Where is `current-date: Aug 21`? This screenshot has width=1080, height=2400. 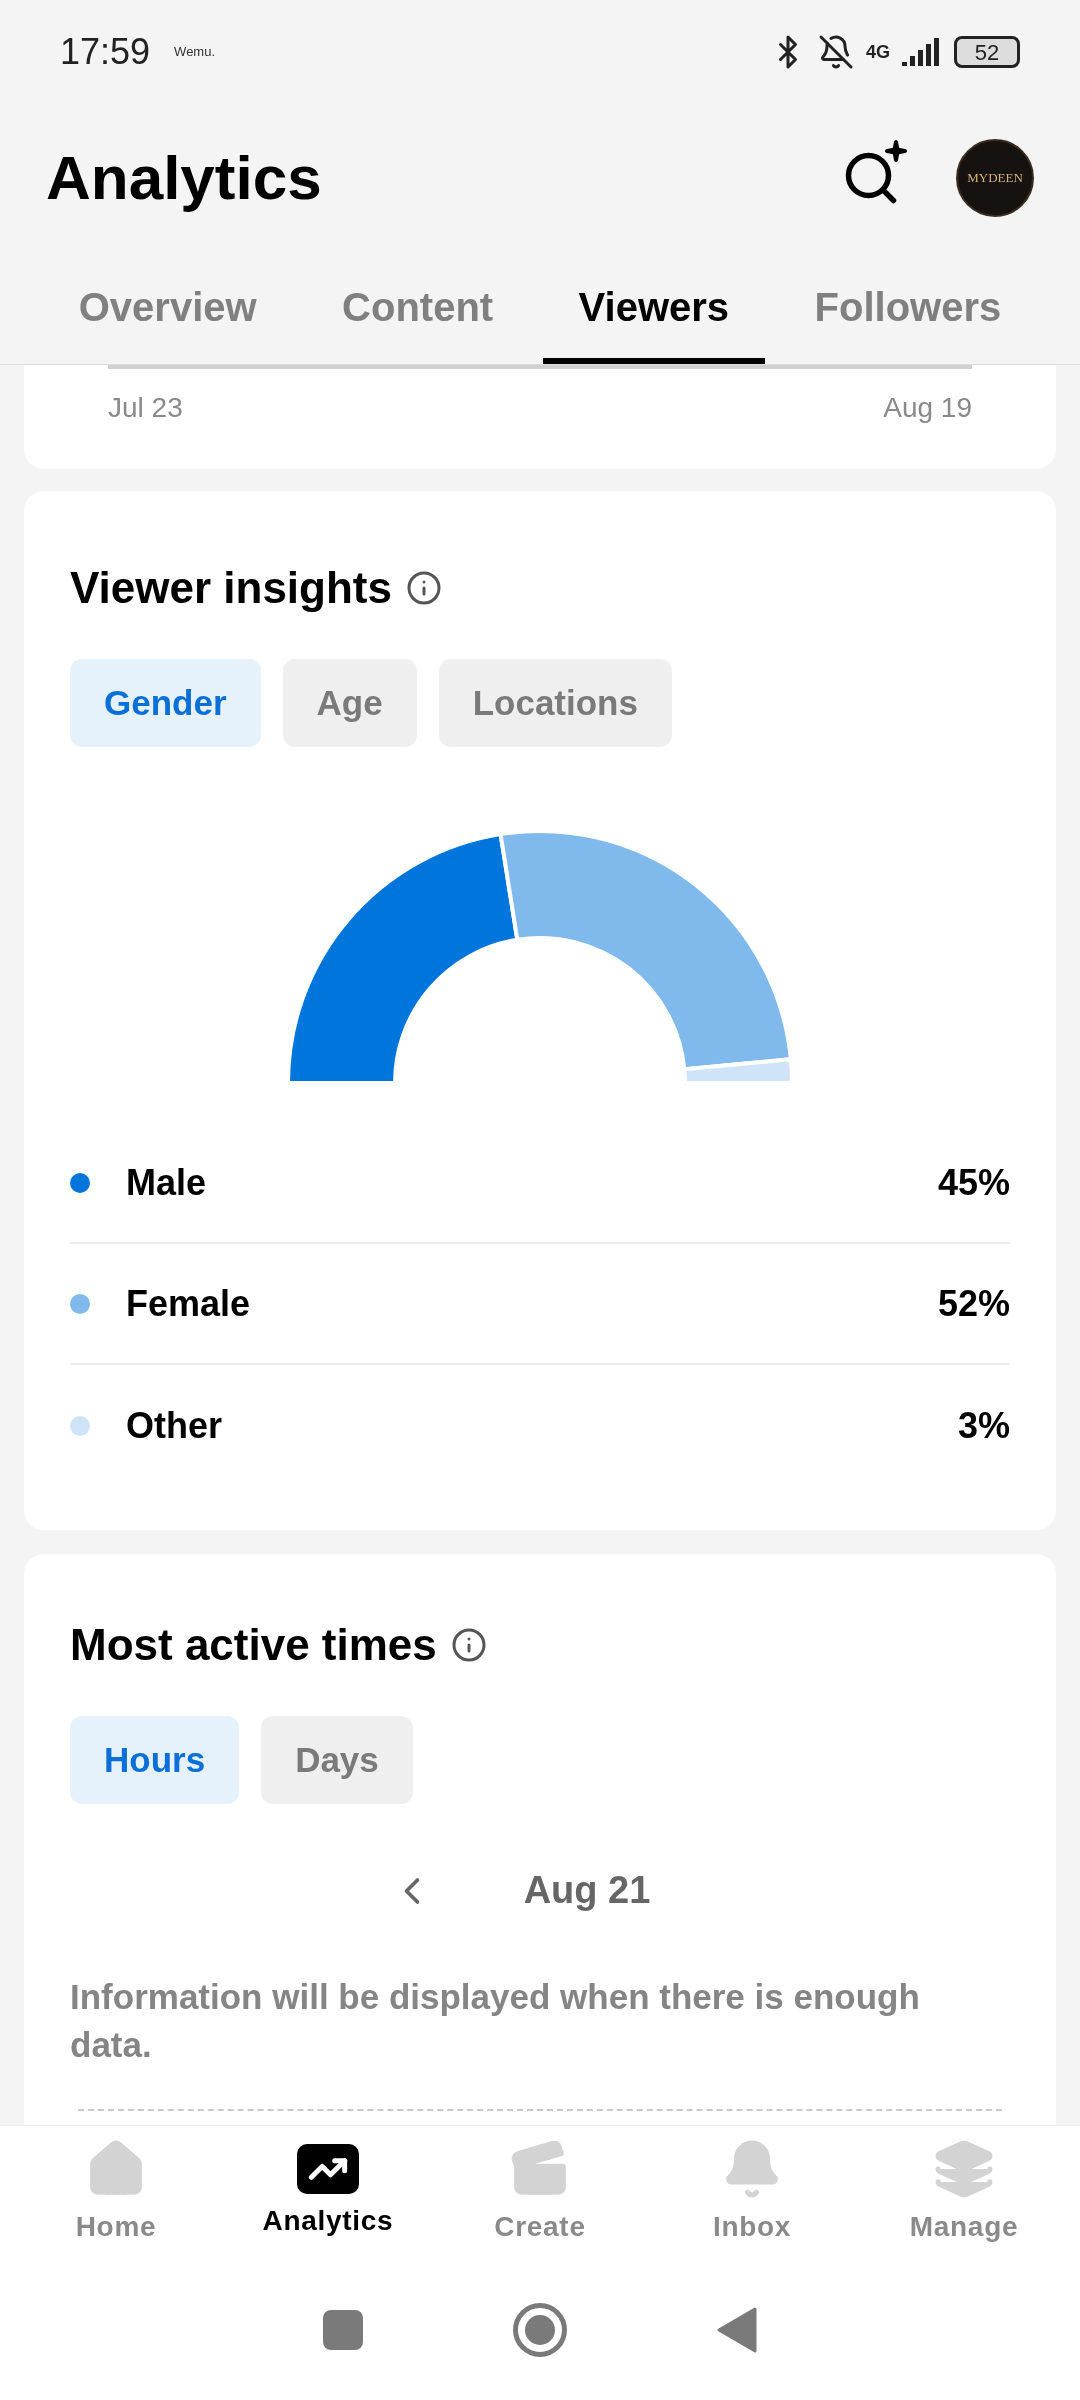
current-date: Aug 21 is located at coordinates (587, 1890).